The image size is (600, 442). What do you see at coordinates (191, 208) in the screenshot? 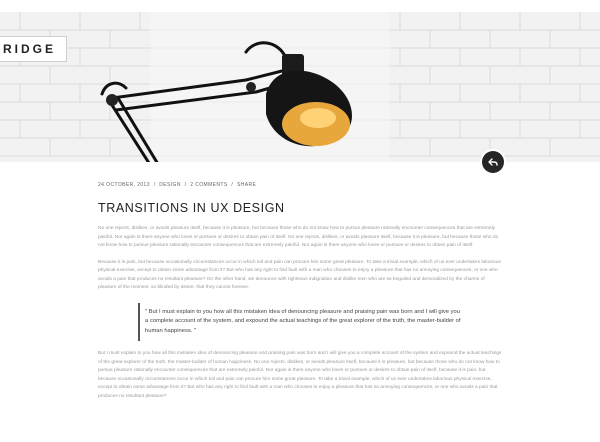
I see `post-title: TRANSITIONS IN UX DESIGN` at bounding box center [191, 208].